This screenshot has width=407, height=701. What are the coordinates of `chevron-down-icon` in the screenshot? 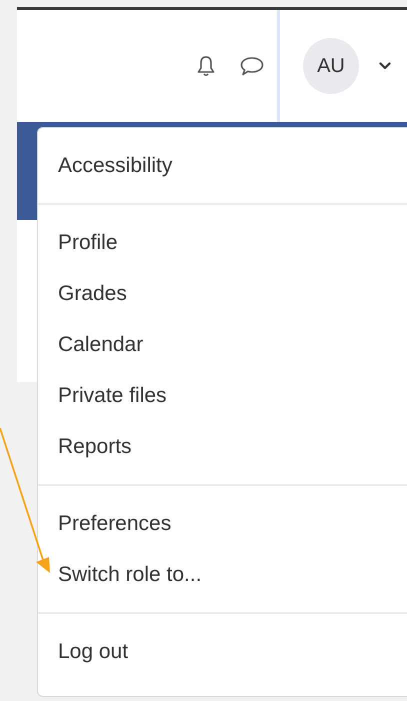 It's located at (385, 66).